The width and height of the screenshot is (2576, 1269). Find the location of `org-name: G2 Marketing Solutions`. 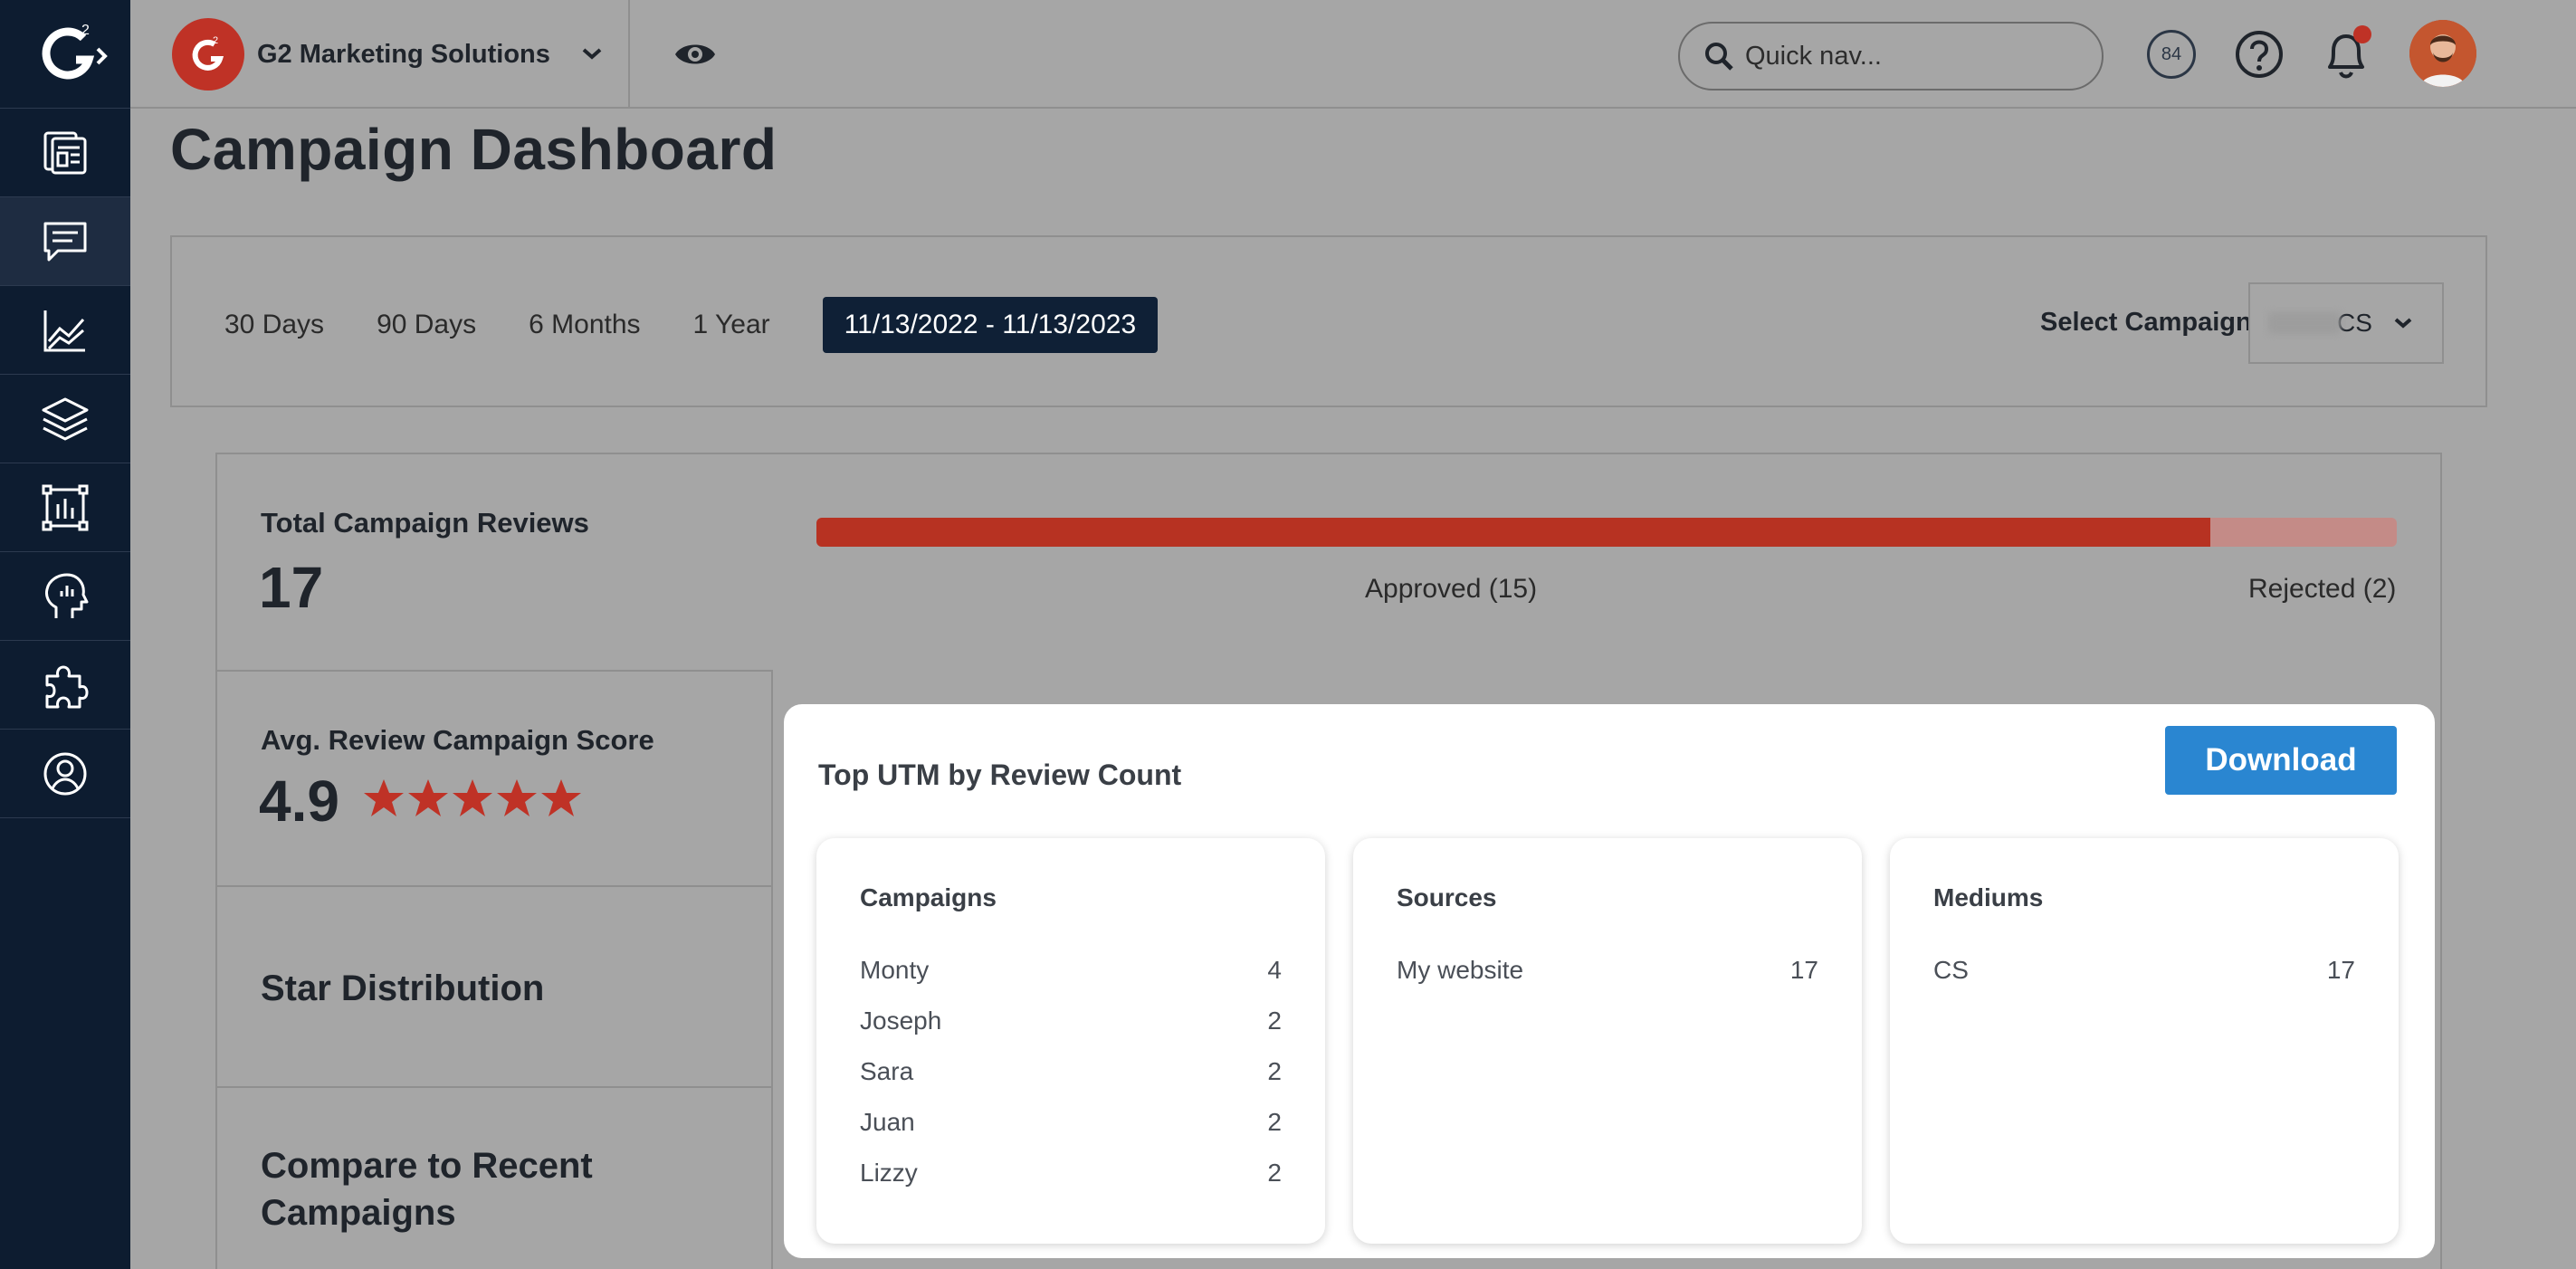

org-name: G2 Marketing Solutions is located at coordinates (403, 54).